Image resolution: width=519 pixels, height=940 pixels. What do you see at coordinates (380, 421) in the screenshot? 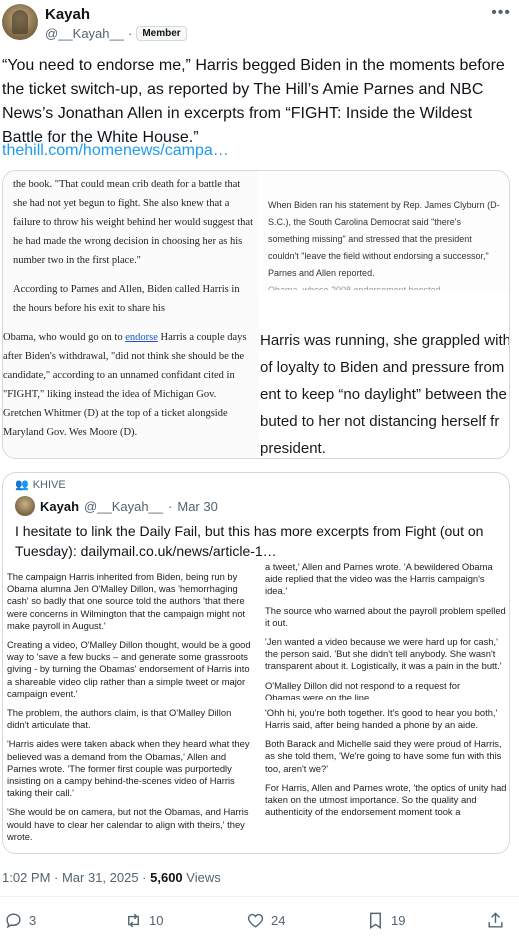
I see `zoomed-line: buted to her not distancing herself fr` at bounding box center [380, 421].